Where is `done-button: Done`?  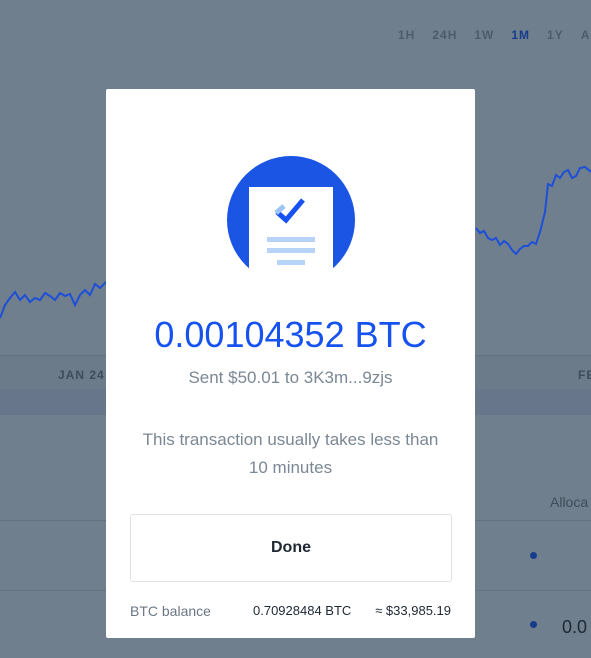 done-button: Done is located at coordinates (291, 548).